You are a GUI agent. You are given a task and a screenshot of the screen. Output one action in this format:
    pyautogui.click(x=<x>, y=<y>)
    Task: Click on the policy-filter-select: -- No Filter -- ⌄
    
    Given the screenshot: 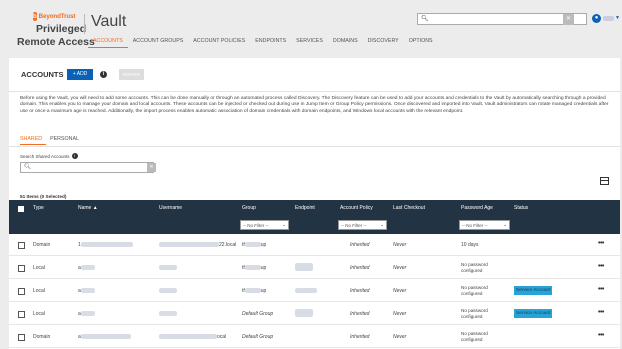 What is the action you would take?
    pyautogui.click(x=362, y=225)
    